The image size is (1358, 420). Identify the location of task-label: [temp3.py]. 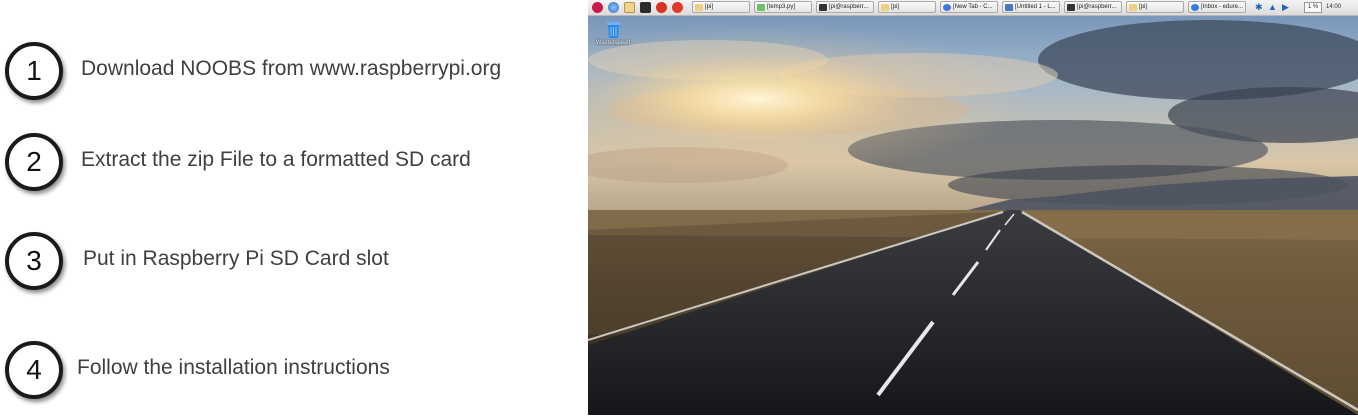
(781, 7).